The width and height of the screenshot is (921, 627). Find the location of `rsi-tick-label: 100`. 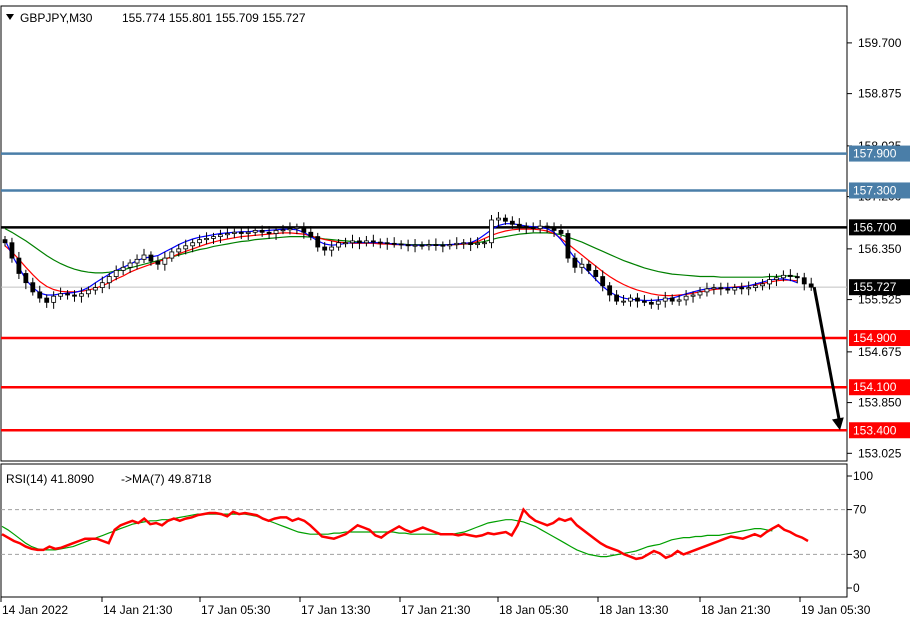

rsi-tick-label: 100 is located at coordinates (863, 476).